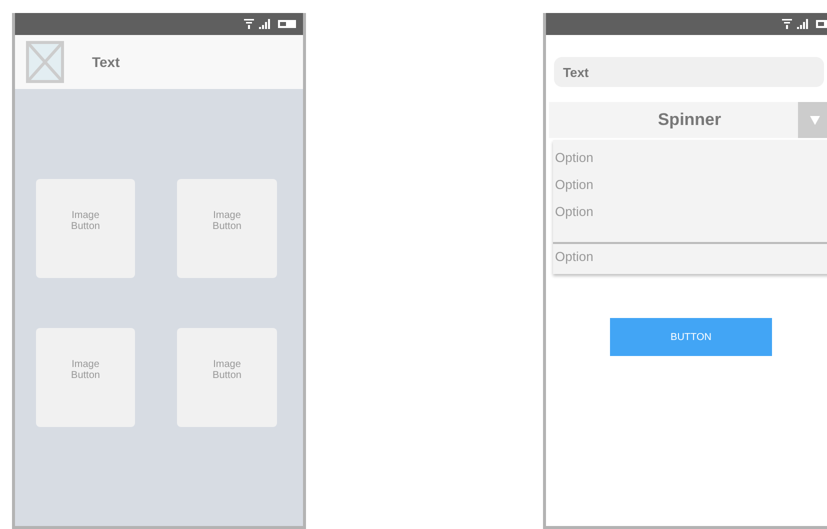  Describe the element at coordinates (287, 24) in the screenshot. I see `battery-icon` at that location.